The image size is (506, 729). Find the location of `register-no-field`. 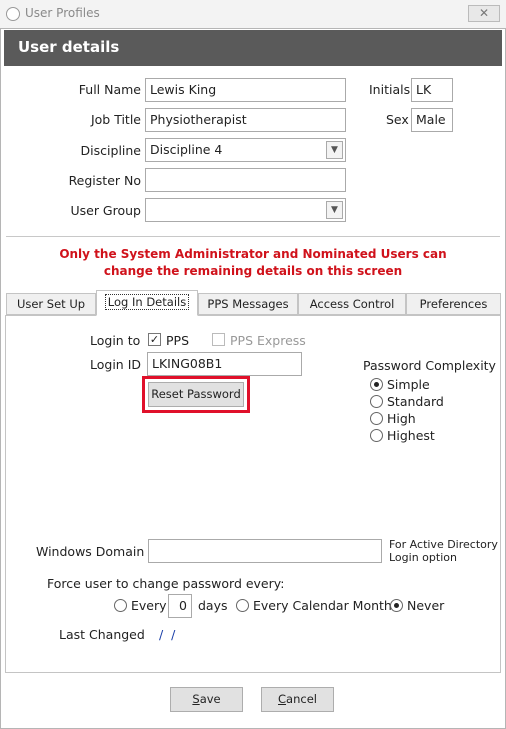

register-no-field is located at coordinates (245, 180).